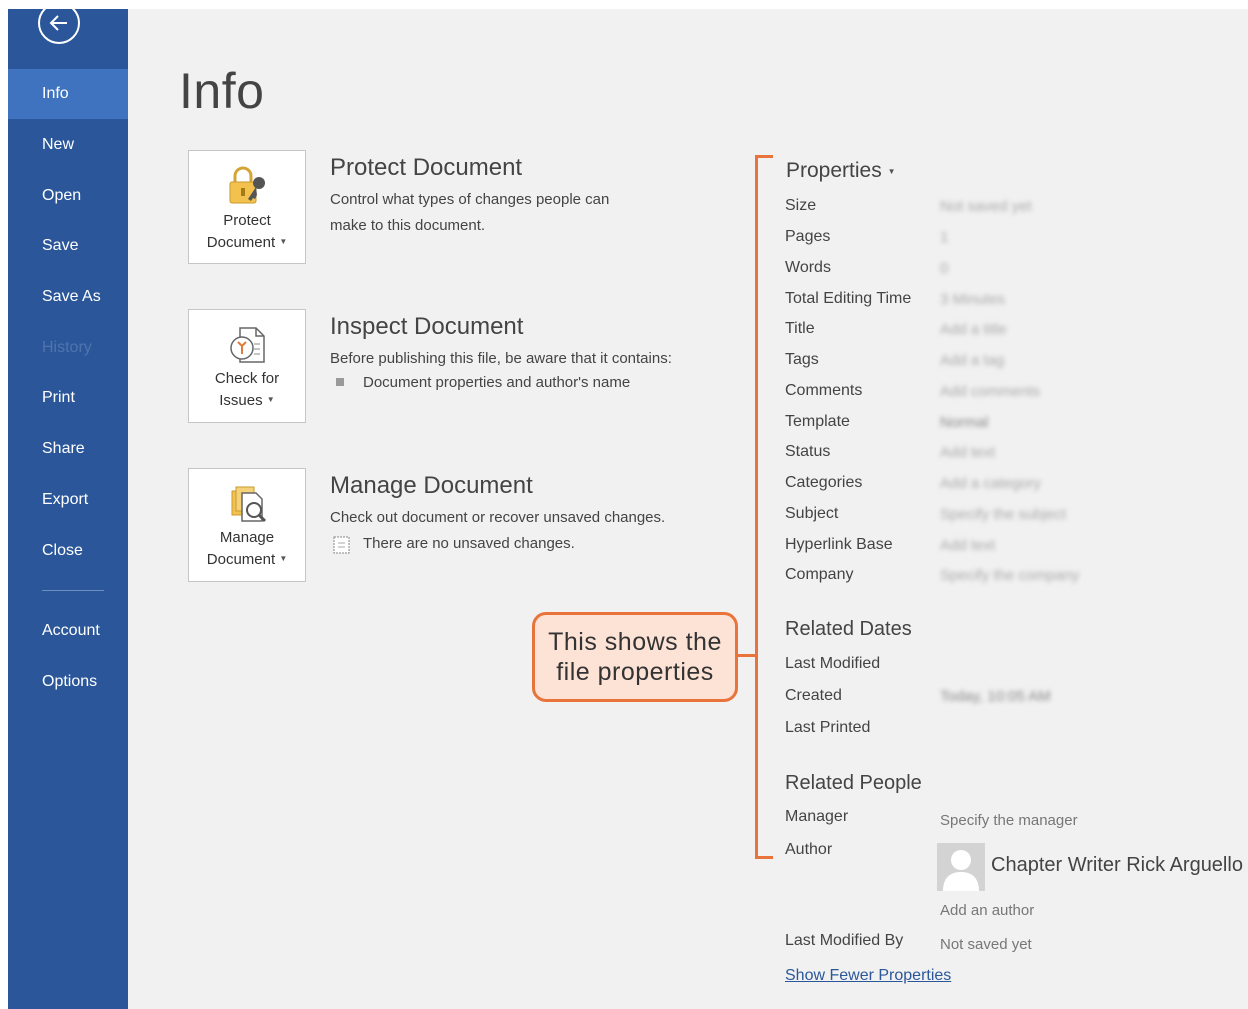 The height and width of the screenshot is (1009, 1248). What do you see at coordinates (844, 940) in the screenshot?
I see `prop-label-last-modified-by: Last Modified By` at bounding box center [844, 940].